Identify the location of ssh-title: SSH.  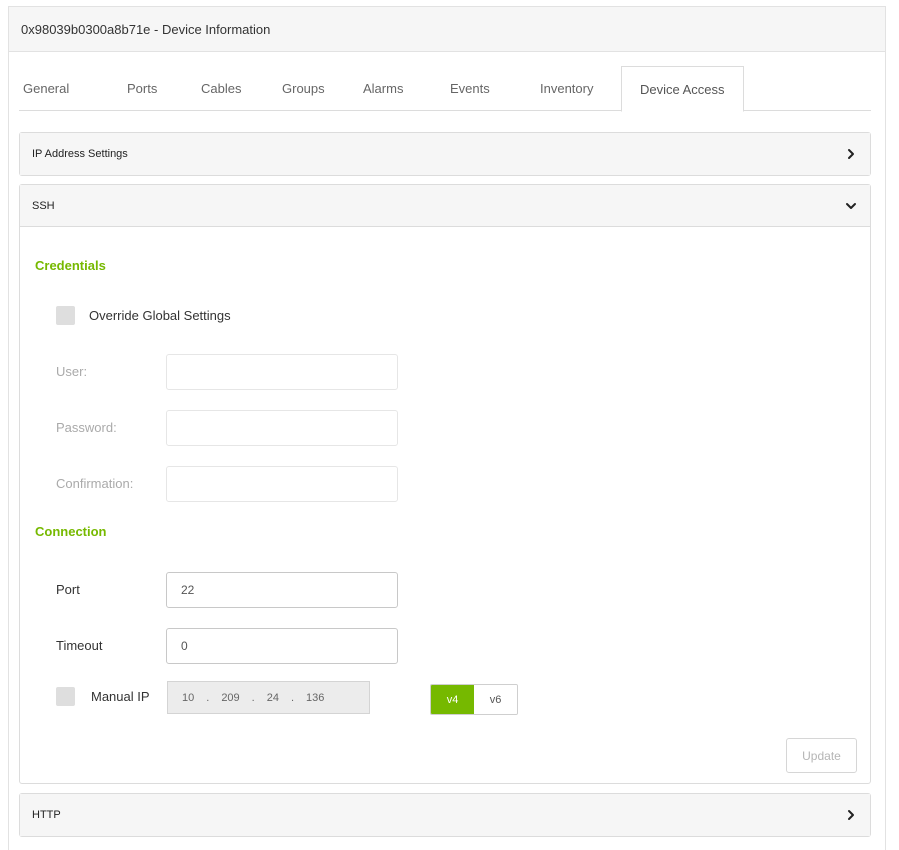
(43, 205).